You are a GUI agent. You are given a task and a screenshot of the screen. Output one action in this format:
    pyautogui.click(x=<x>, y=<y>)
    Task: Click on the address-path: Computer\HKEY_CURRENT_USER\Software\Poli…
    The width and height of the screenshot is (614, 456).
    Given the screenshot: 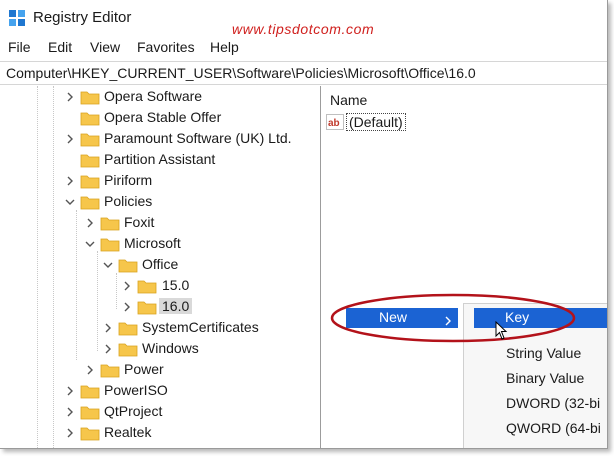 What is the action you would take?
    pyautogui.click(x=241, y=73)
    